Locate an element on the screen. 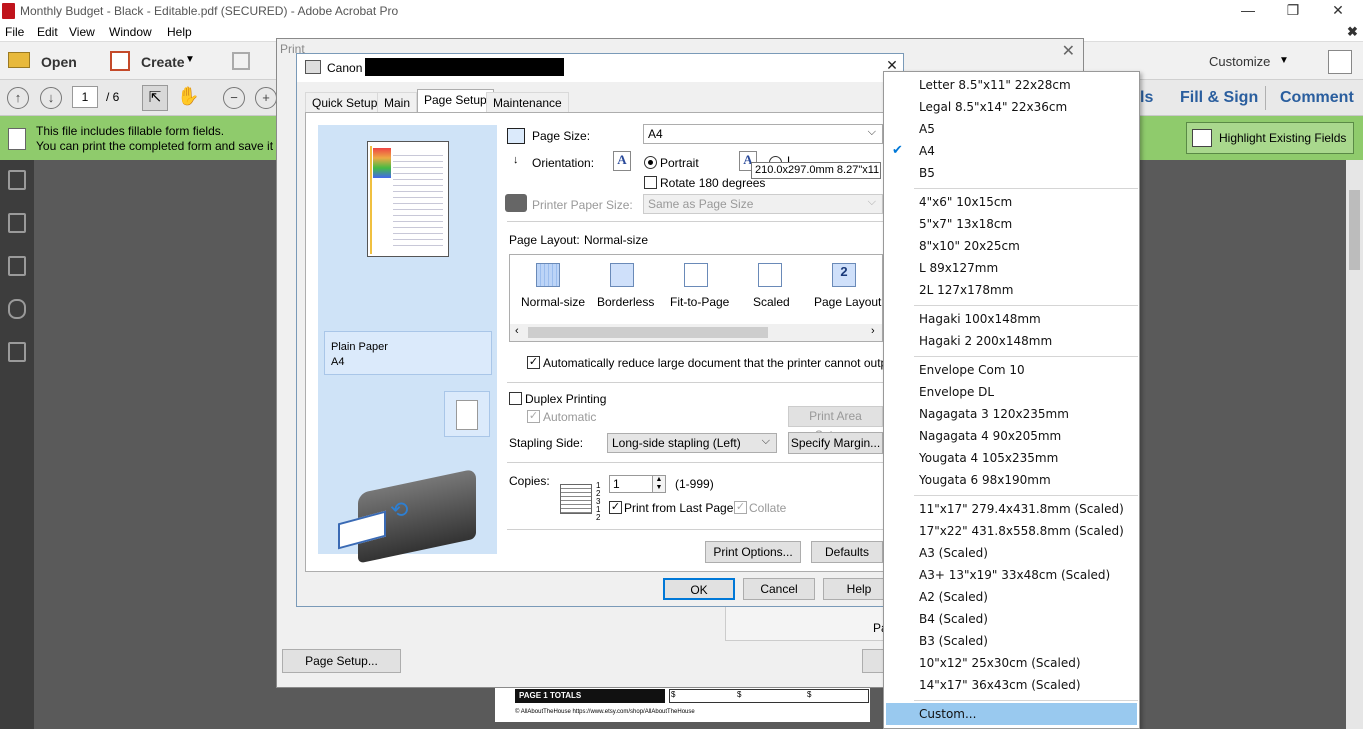  borderless-layout-icon is located at coordinates (622, 275).